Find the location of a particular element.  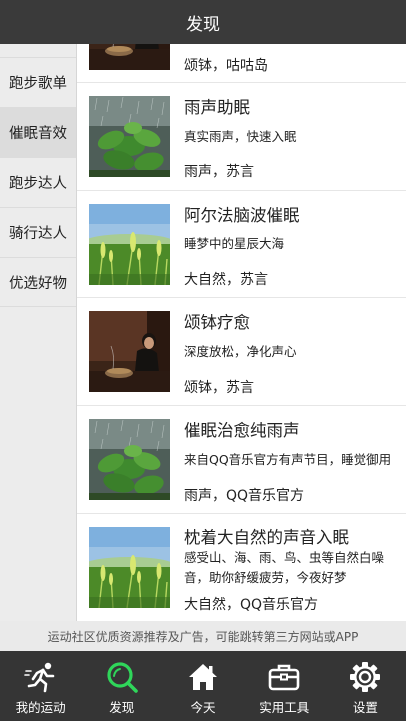

runner-icon is located at coordinates (38, 677).